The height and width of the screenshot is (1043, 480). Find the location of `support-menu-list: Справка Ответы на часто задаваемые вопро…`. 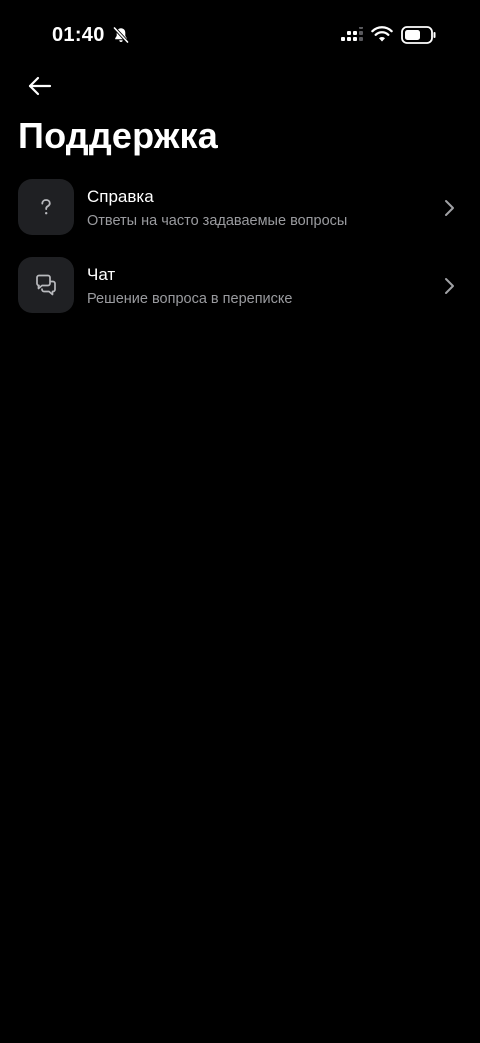

support-menu-list: Справка Ответы на часто задаваемые вопро… is located at coordinates (240, 250).